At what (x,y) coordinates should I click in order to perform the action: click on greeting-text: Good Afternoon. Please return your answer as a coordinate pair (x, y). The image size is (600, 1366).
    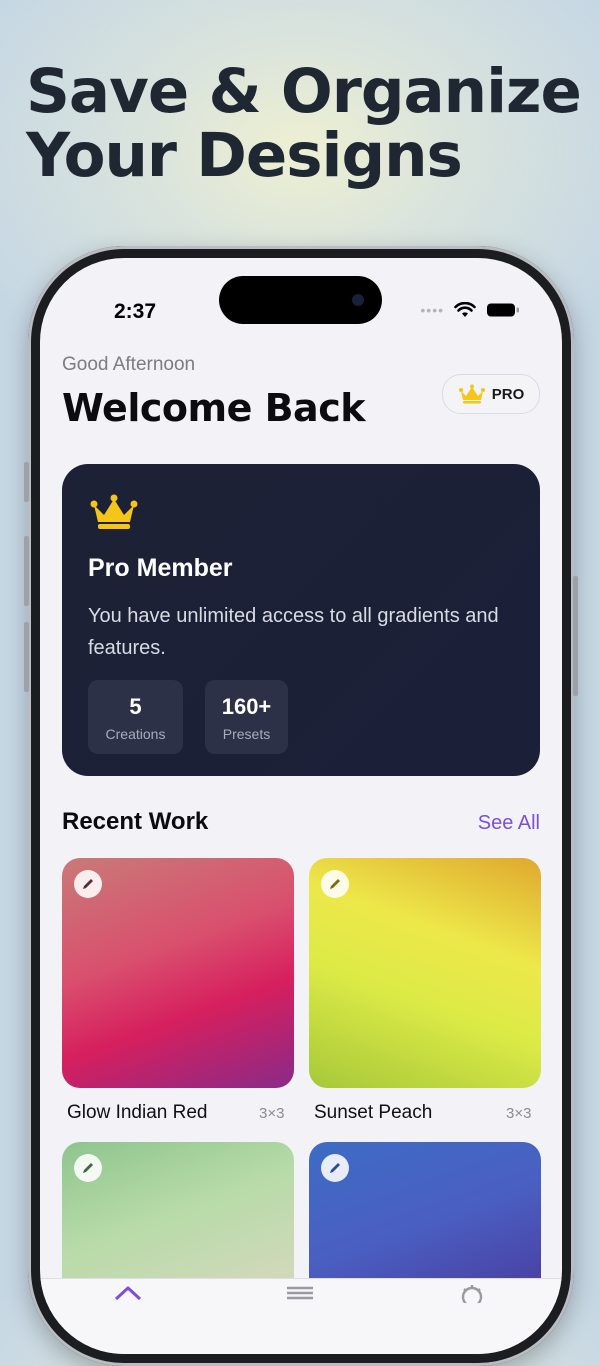
    Looking at the image, I should click on (129, 364).